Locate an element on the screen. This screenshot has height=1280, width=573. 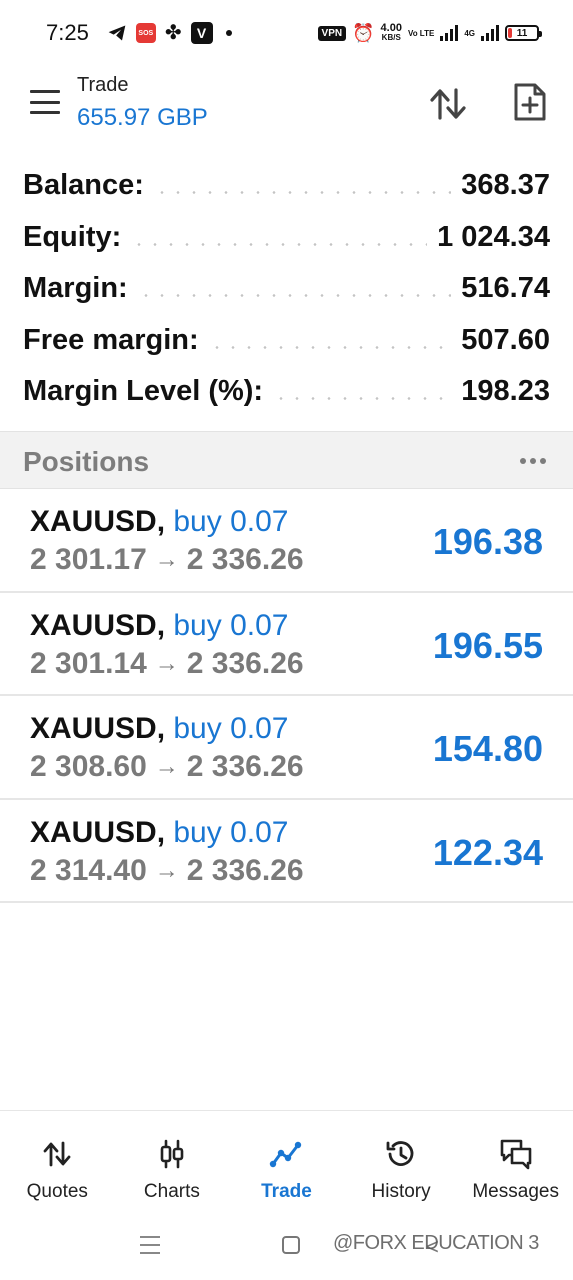
position-profit: 122.34 is located at coordinates (487, 852).